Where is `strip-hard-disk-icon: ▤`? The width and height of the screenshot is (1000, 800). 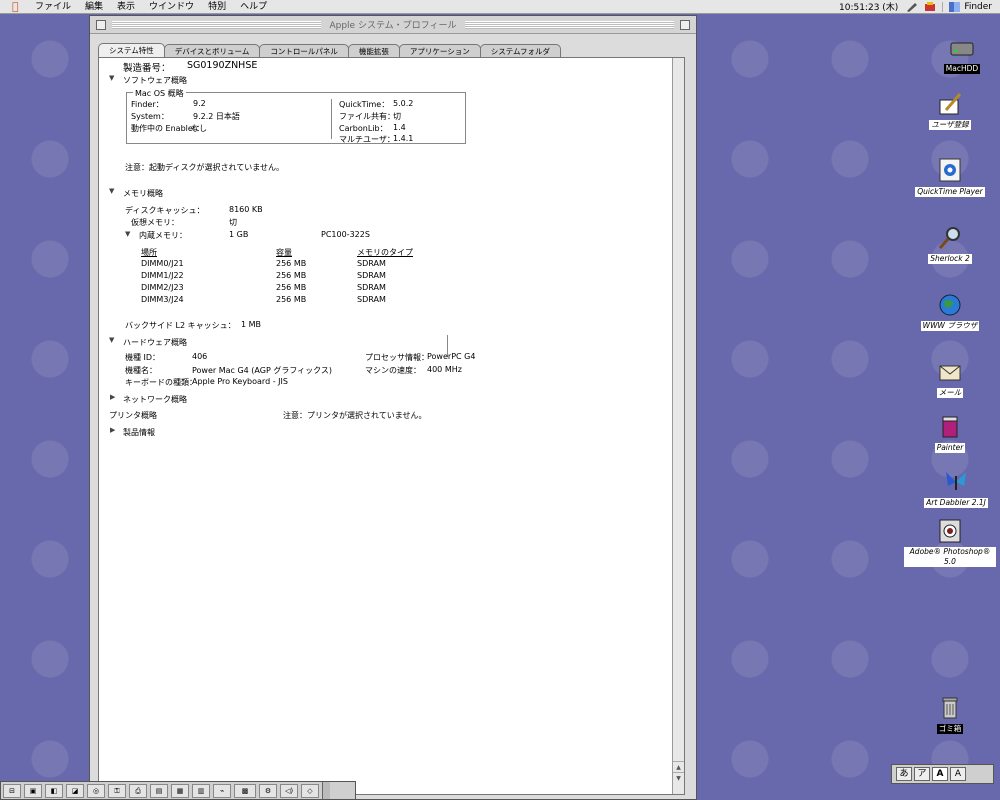
strip-hard-disk-icon: ▤ is located at coordinates (159, 790).